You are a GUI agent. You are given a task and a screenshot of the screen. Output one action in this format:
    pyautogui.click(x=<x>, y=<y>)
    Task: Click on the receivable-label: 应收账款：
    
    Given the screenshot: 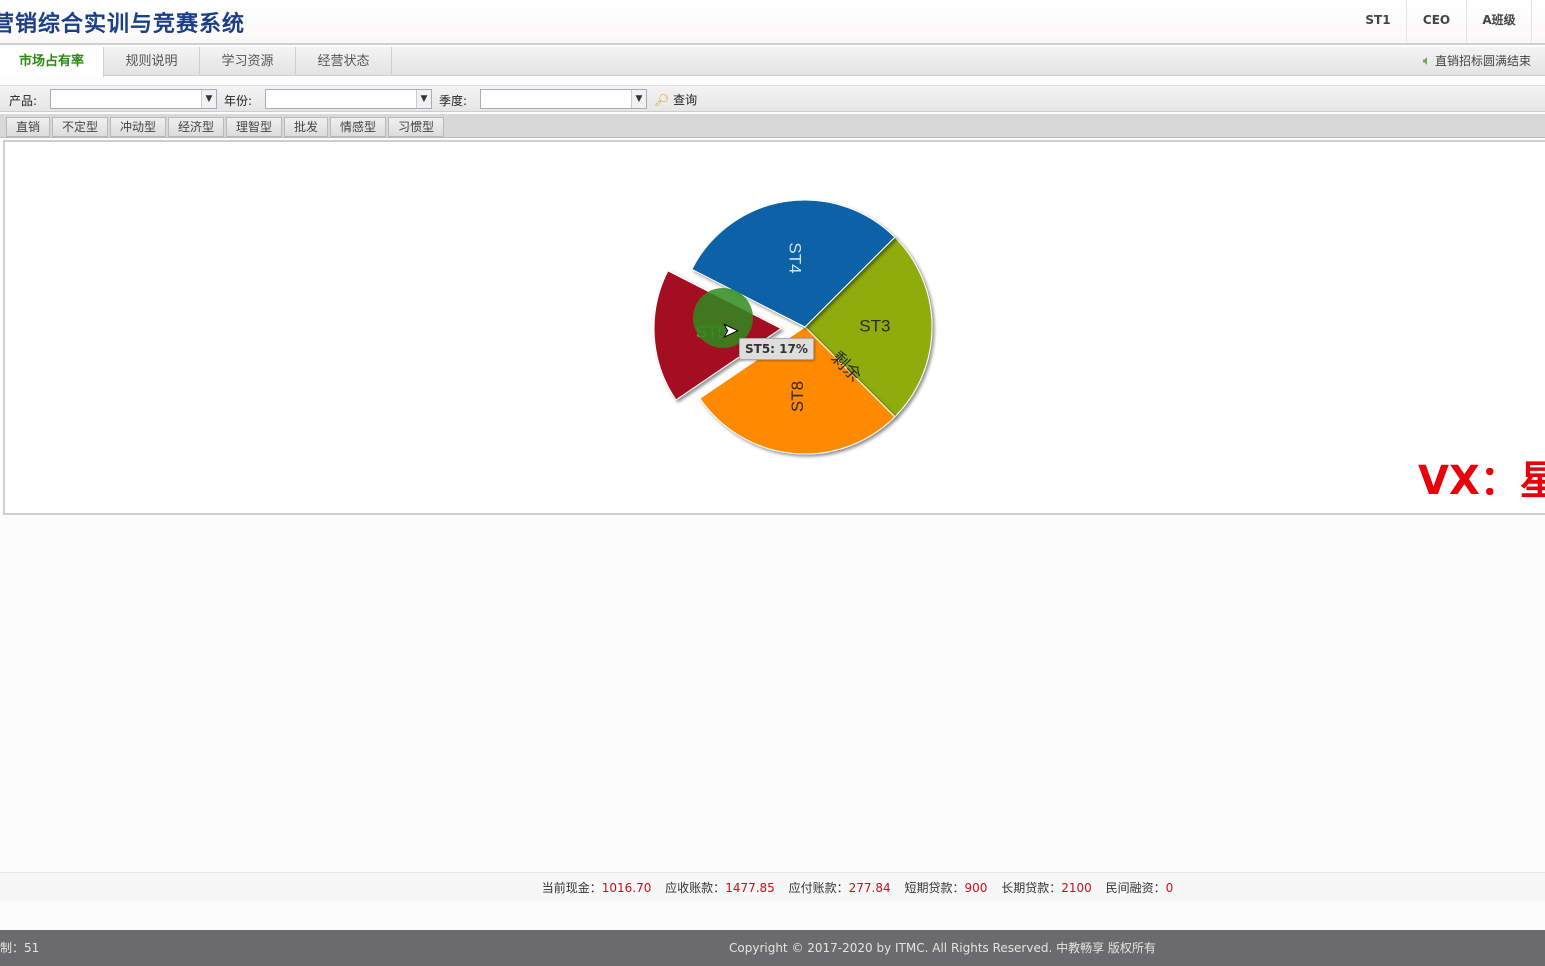 What is the action you would take?
    pyautogui.click(x=695, y=888)
    